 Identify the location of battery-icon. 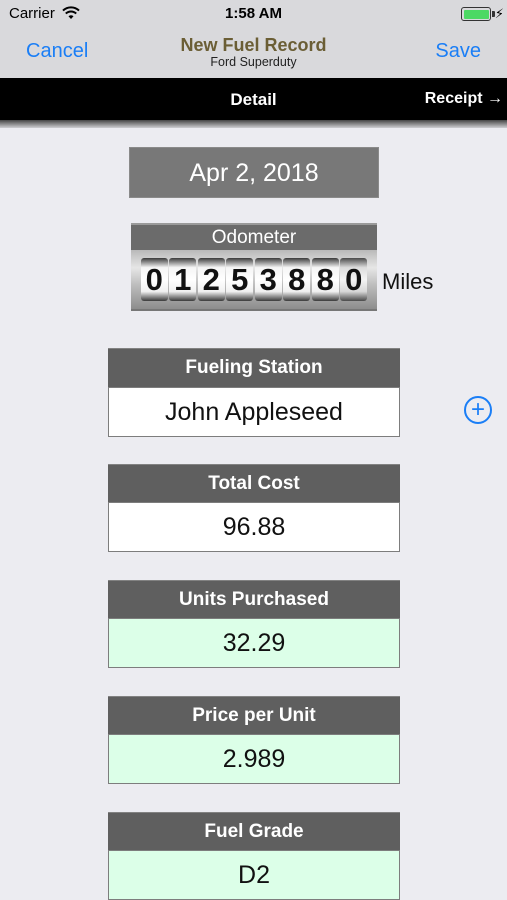
(476, 14).